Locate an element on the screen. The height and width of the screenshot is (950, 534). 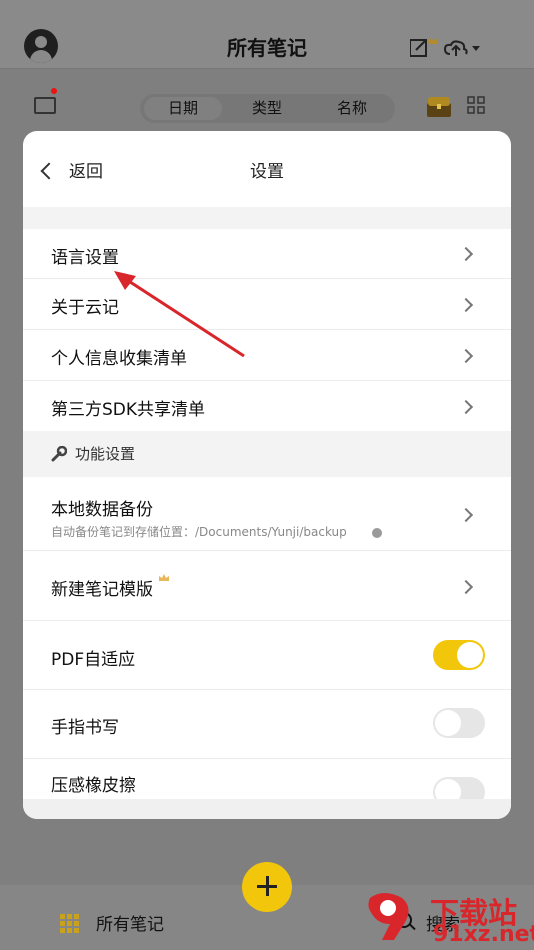
tab-name: 名称 is located at coordinates (352, 107).